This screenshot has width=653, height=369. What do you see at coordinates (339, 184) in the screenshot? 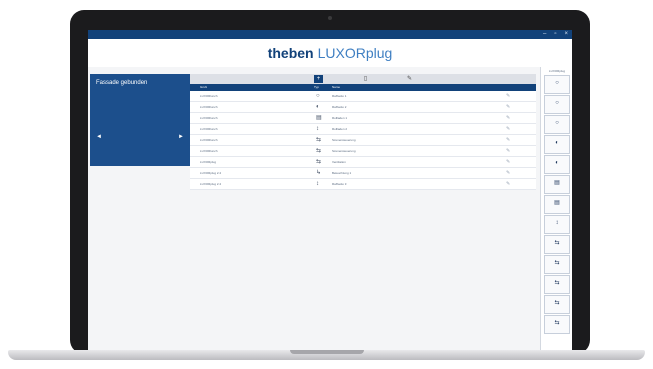
I see `row-description: Raffsetto 3` at bounding box center [339, 184].